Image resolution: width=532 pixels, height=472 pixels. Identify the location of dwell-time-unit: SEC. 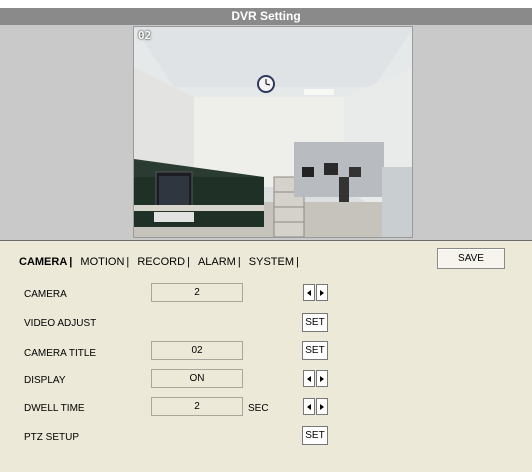
(258, 408).